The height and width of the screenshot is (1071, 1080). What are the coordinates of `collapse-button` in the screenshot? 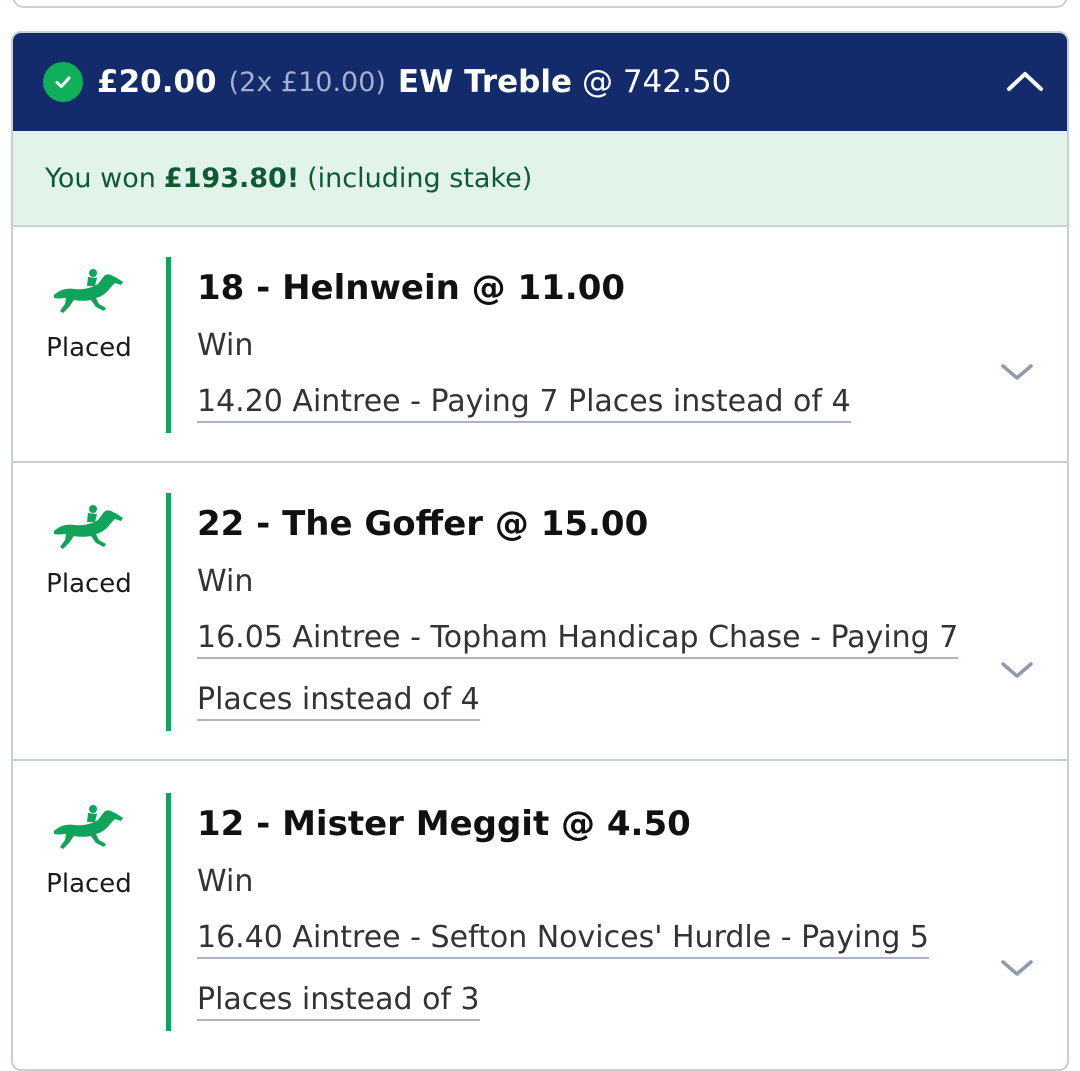 It's located at (1025, 81).